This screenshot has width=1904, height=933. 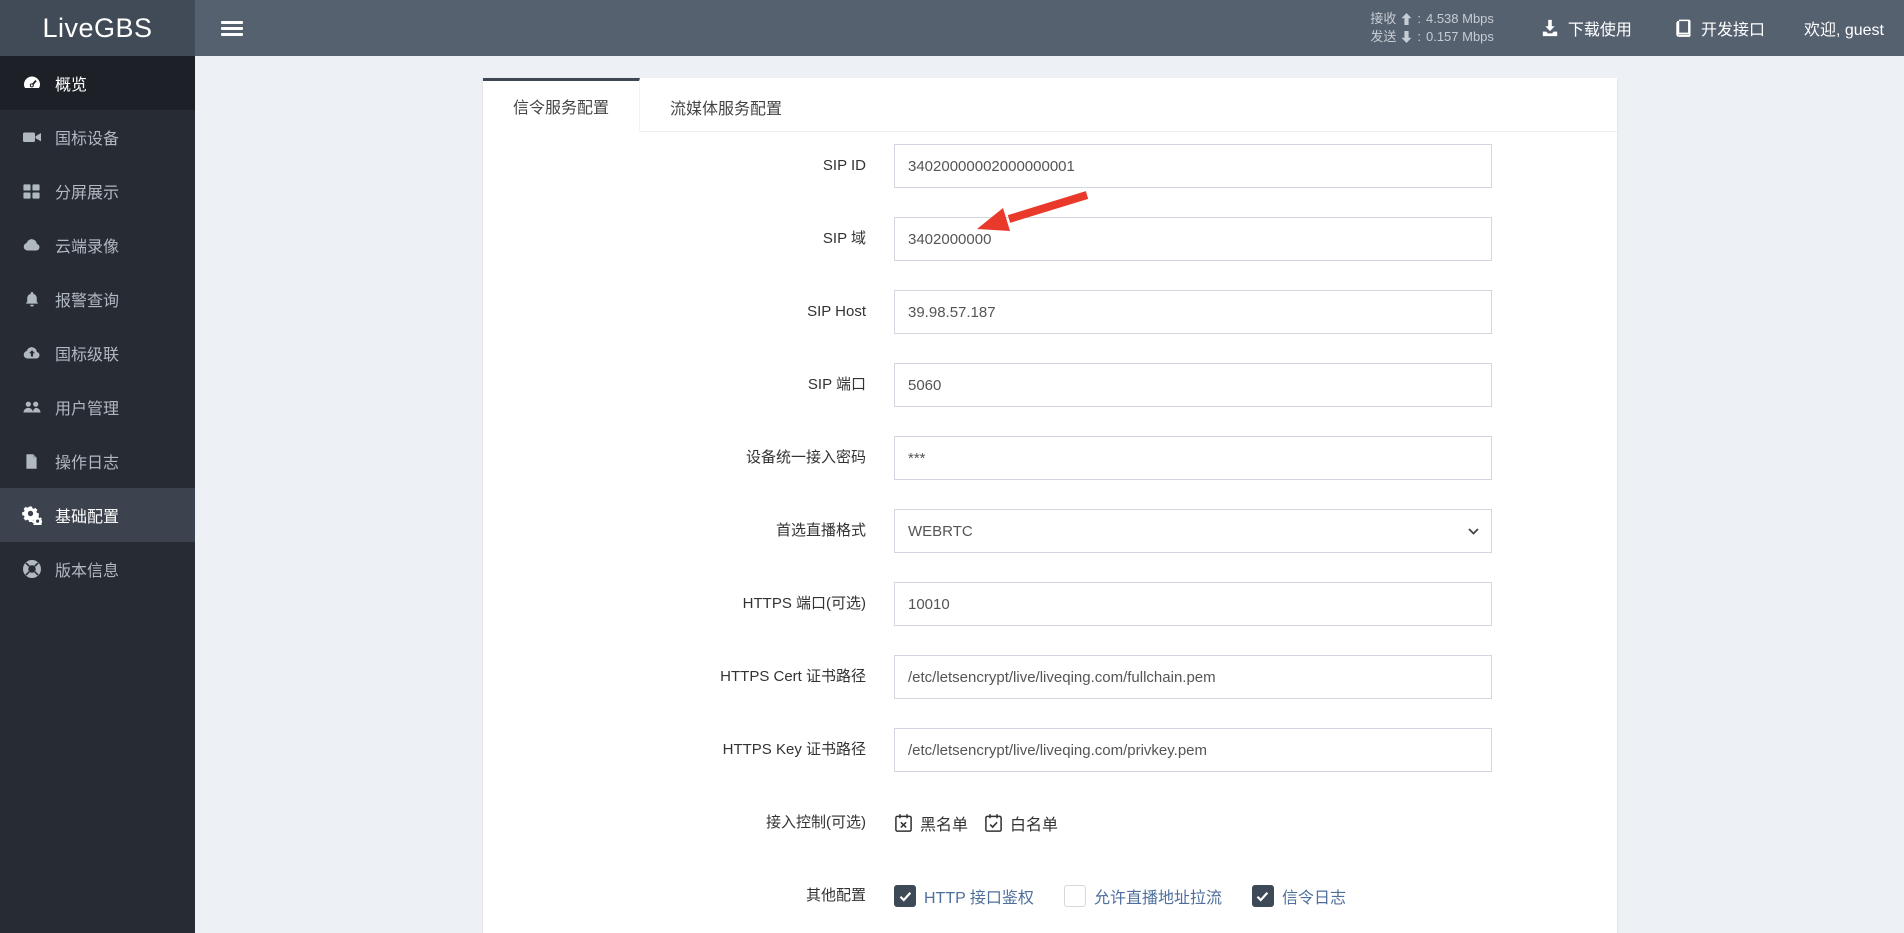 What do you see at coordinates (1298, 896) in the screenshot?
I see `signaling-log-checkbox-group: 信令日志` at bounding box center [1298, 896].